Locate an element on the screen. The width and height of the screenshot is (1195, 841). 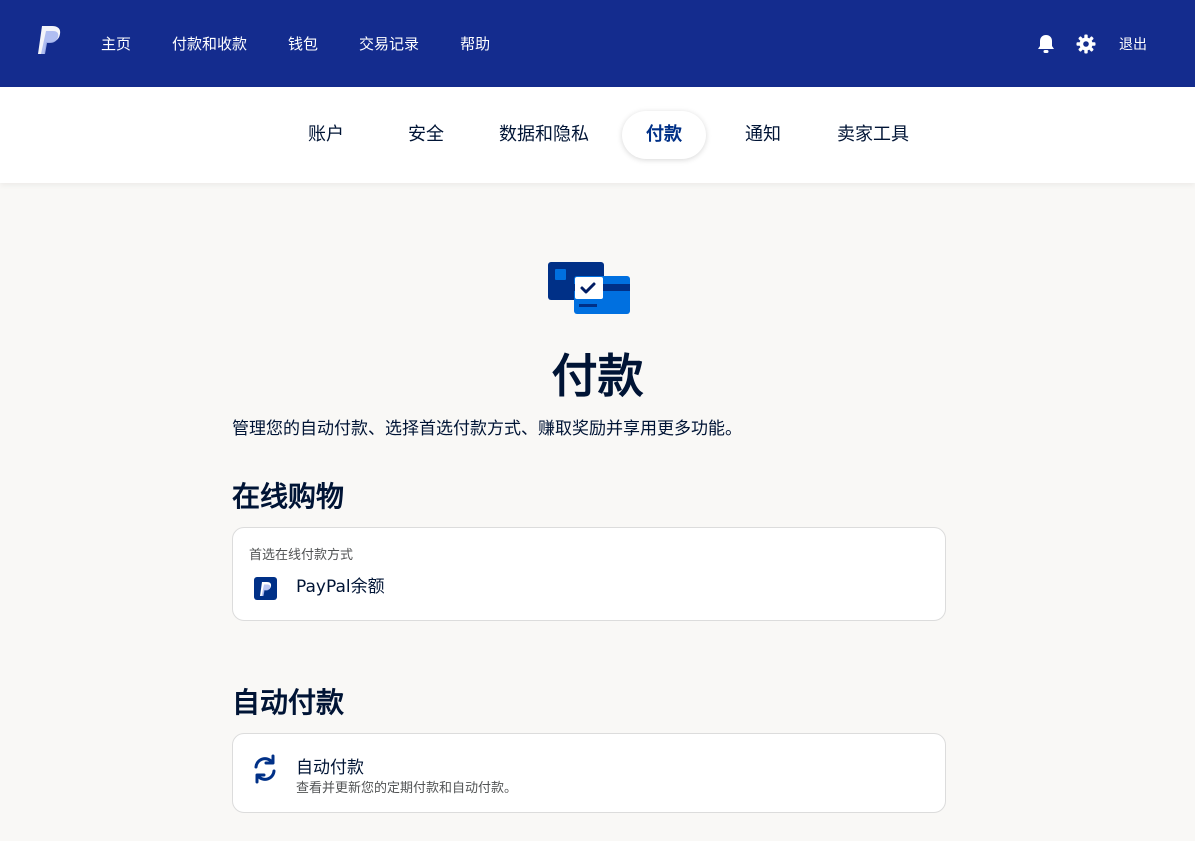
payment-cards-icon is located at coordinates (589, 289).